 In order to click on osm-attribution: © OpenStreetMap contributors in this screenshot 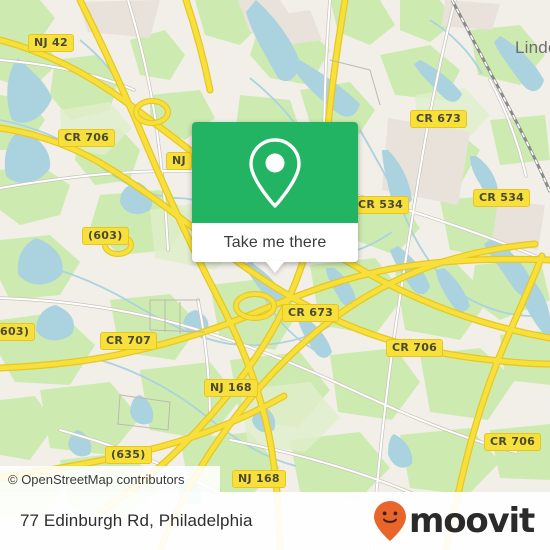, I will do `click(110, 479)`.